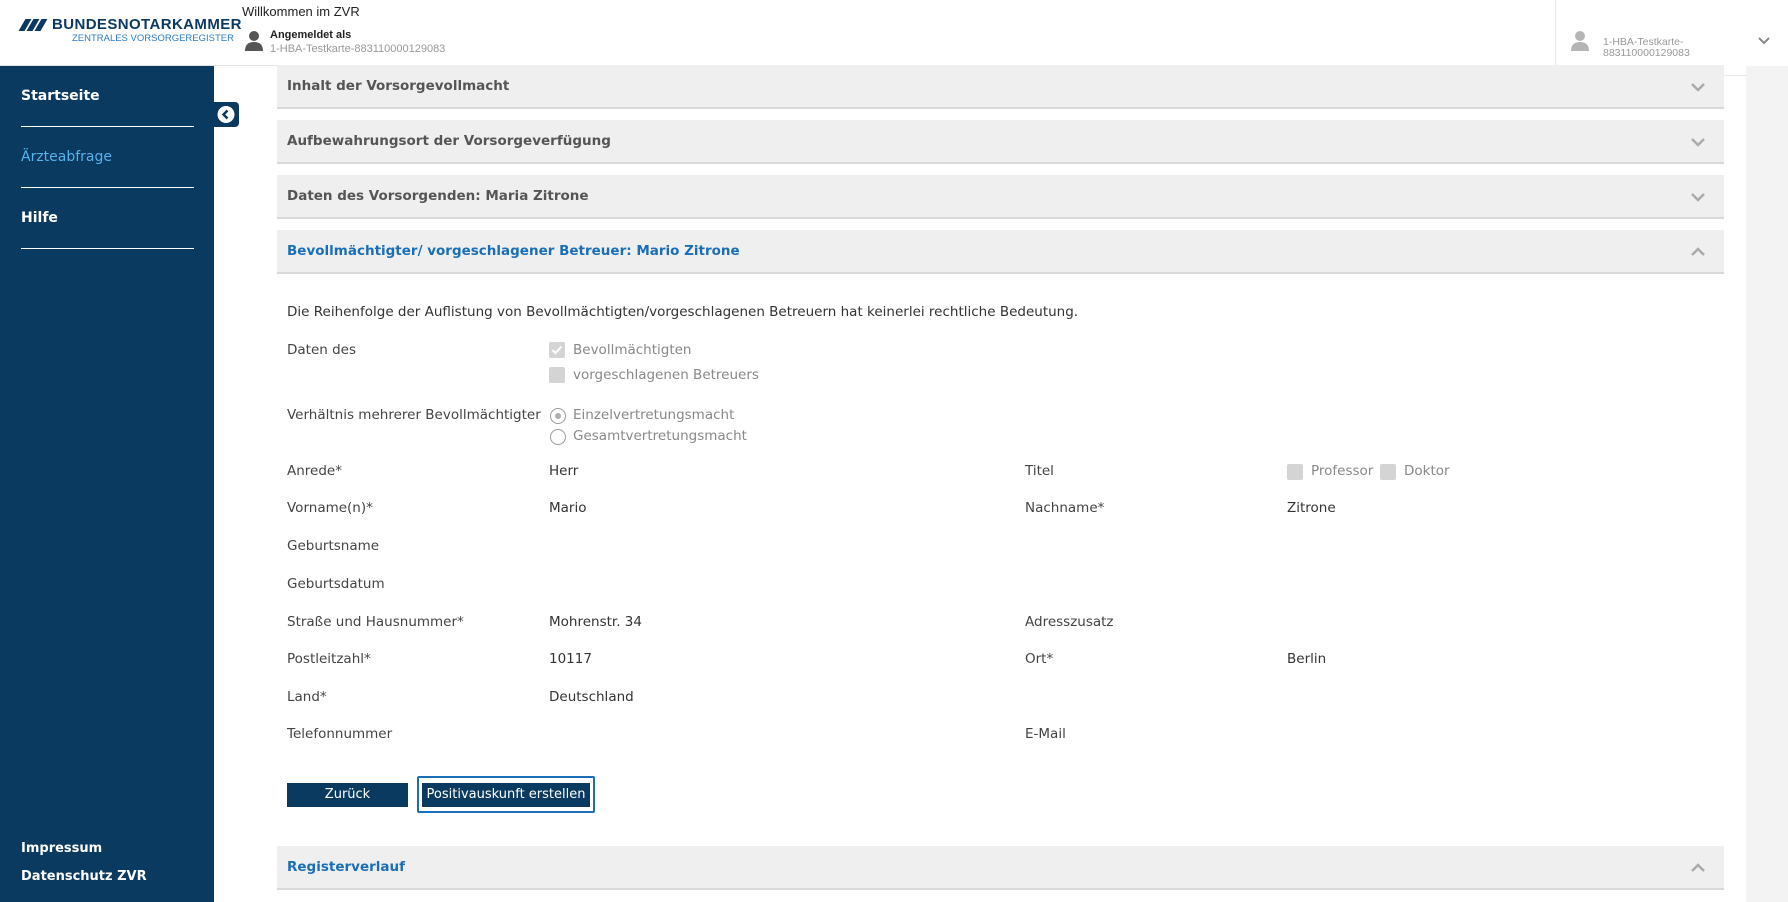  I want to click on logo-subtitle: ZENTRALES VORSORGEREGISTER, so click(152, 38).